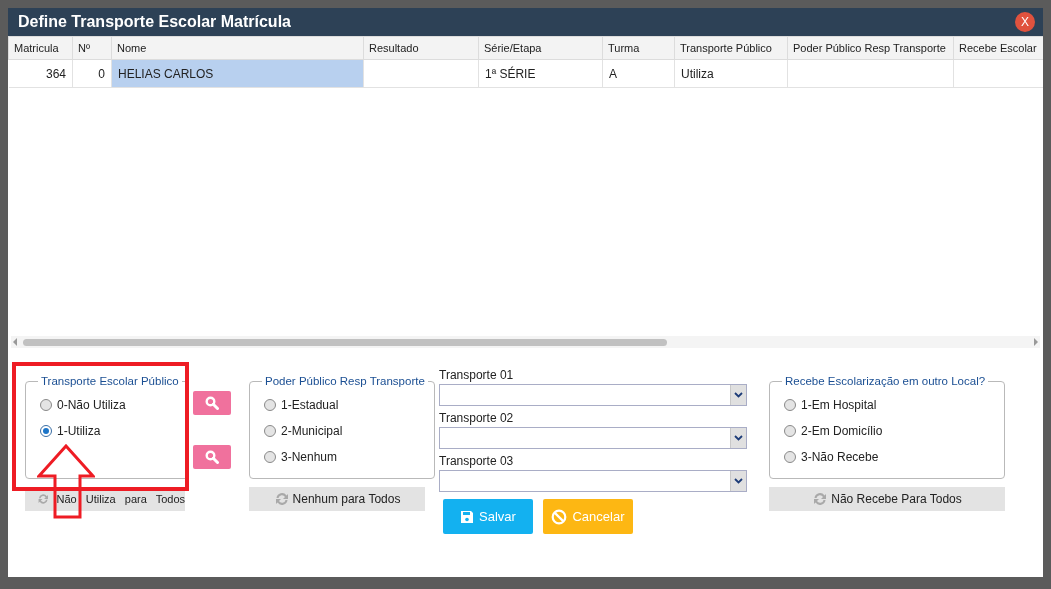  What do you see at coordinates (540, 73) in the screenshot?
I see `table-cell: 1ª SÉRIE` at bounding box center [540, 73].